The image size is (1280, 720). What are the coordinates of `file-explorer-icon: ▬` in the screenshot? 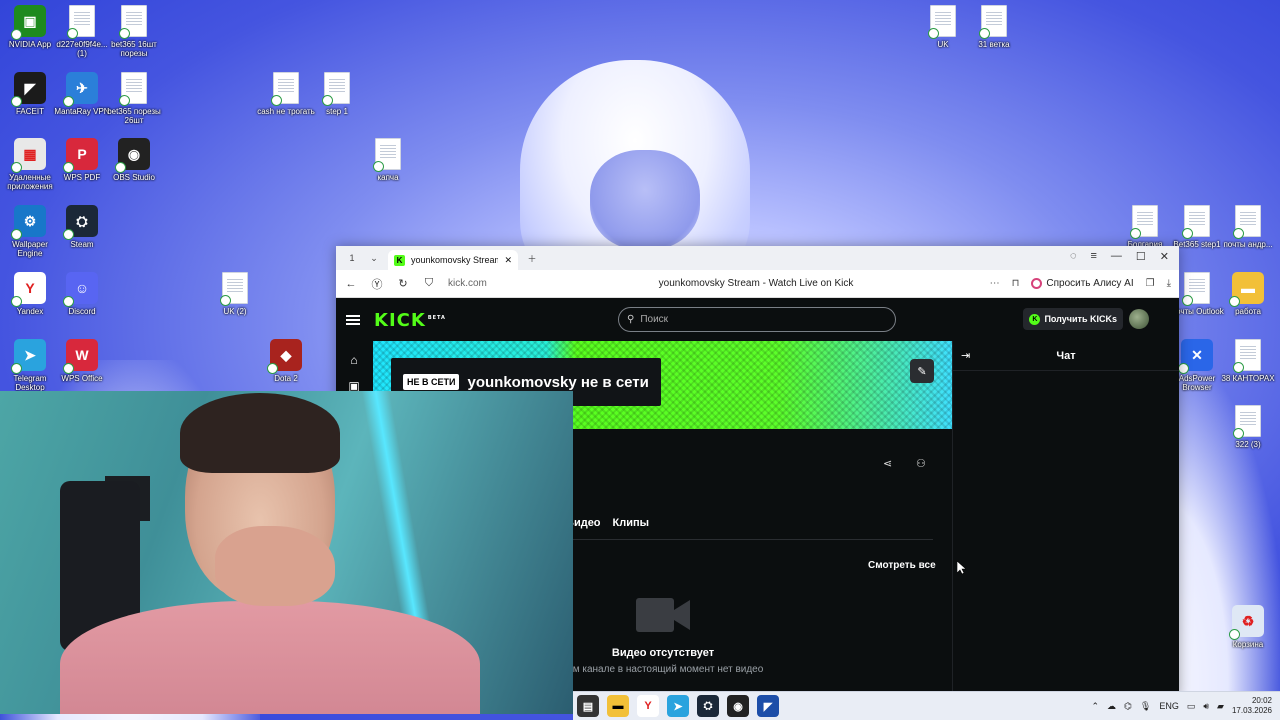 It's located at (618, 706).